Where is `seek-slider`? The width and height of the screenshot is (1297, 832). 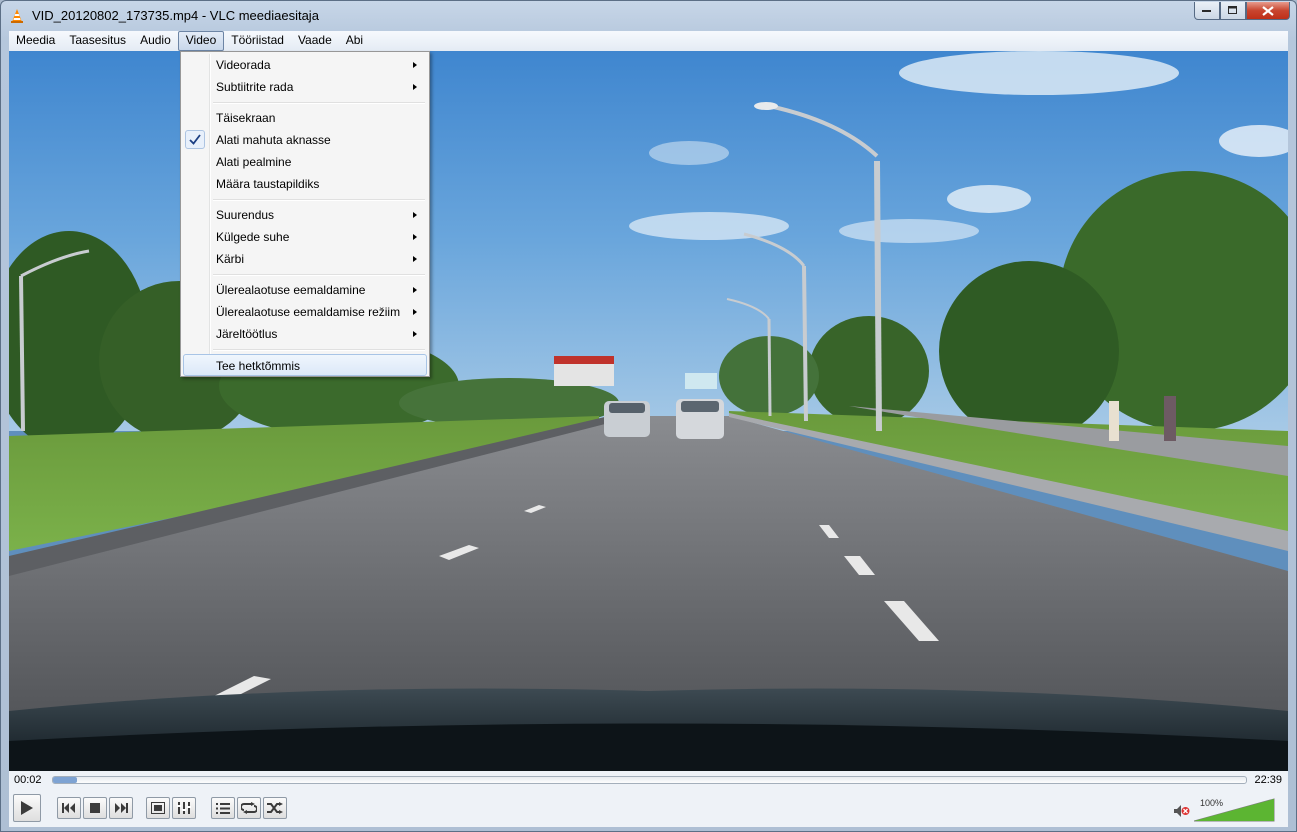
seek-slider is located at coordinates (649, 780).